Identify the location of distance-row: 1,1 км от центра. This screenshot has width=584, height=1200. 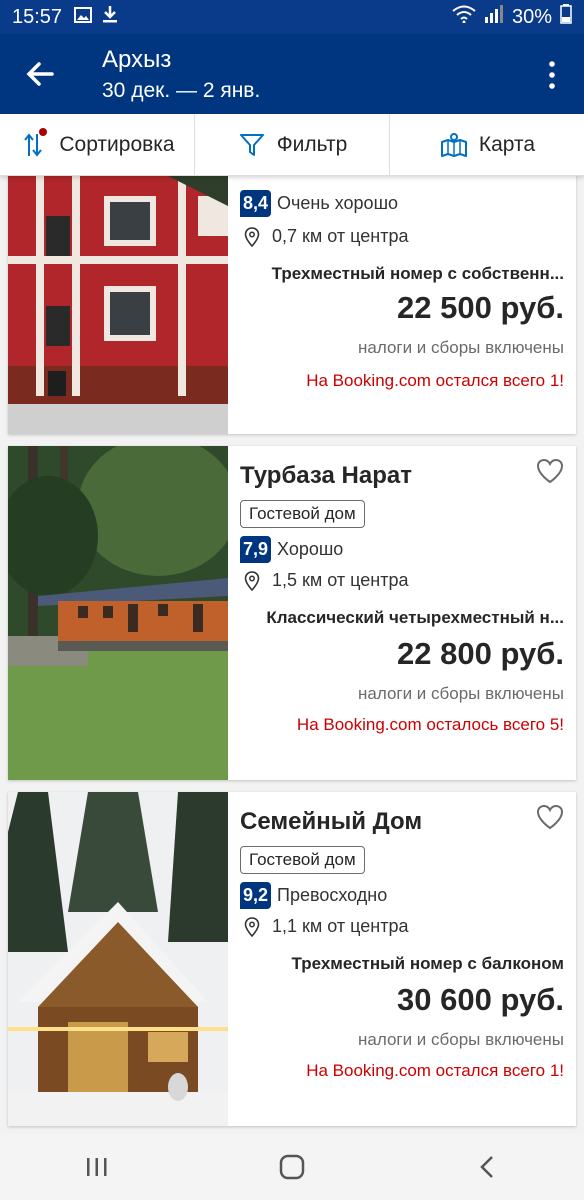
(324, 926).